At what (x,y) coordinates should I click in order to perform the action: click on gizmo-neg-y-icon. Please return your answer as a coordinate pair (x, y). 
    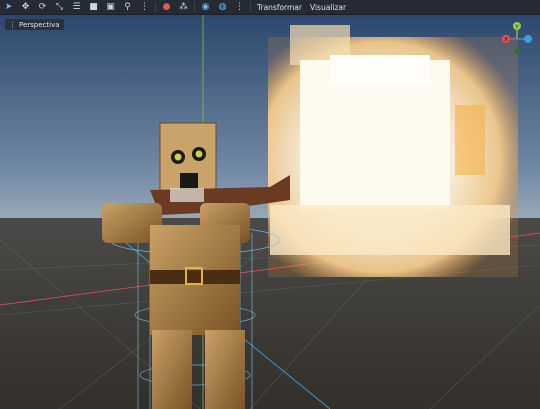
    Looking at the image, I should click on (517, 51).